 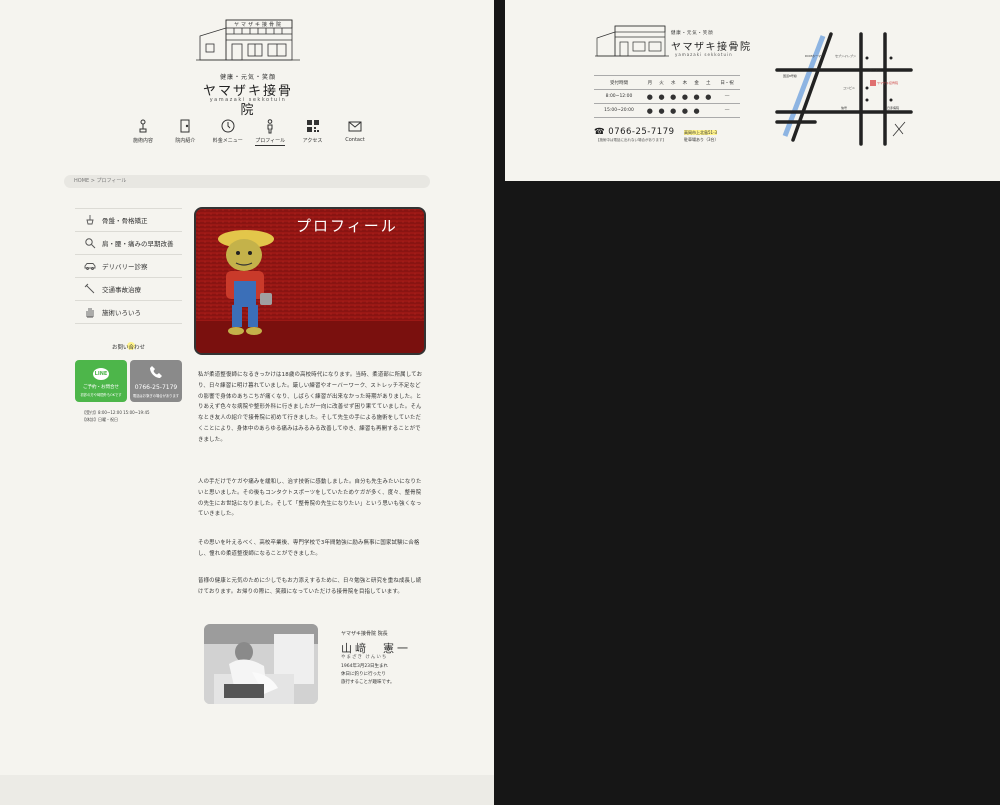 What do you see at coordinates (101, 381) in the screenshot?
I see `line-contact-button: LINE ご予約・お問合せ 初診の方や時間外もOKです` at bounding box center [101, 381].